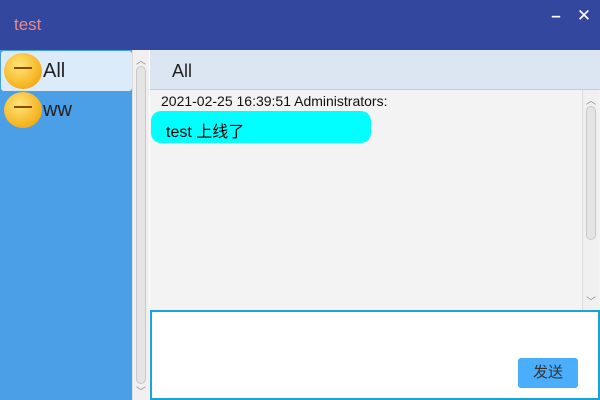  Describe the element at coordinates (182, 71) in the screenshot. I see `chat-title: All` at that location.